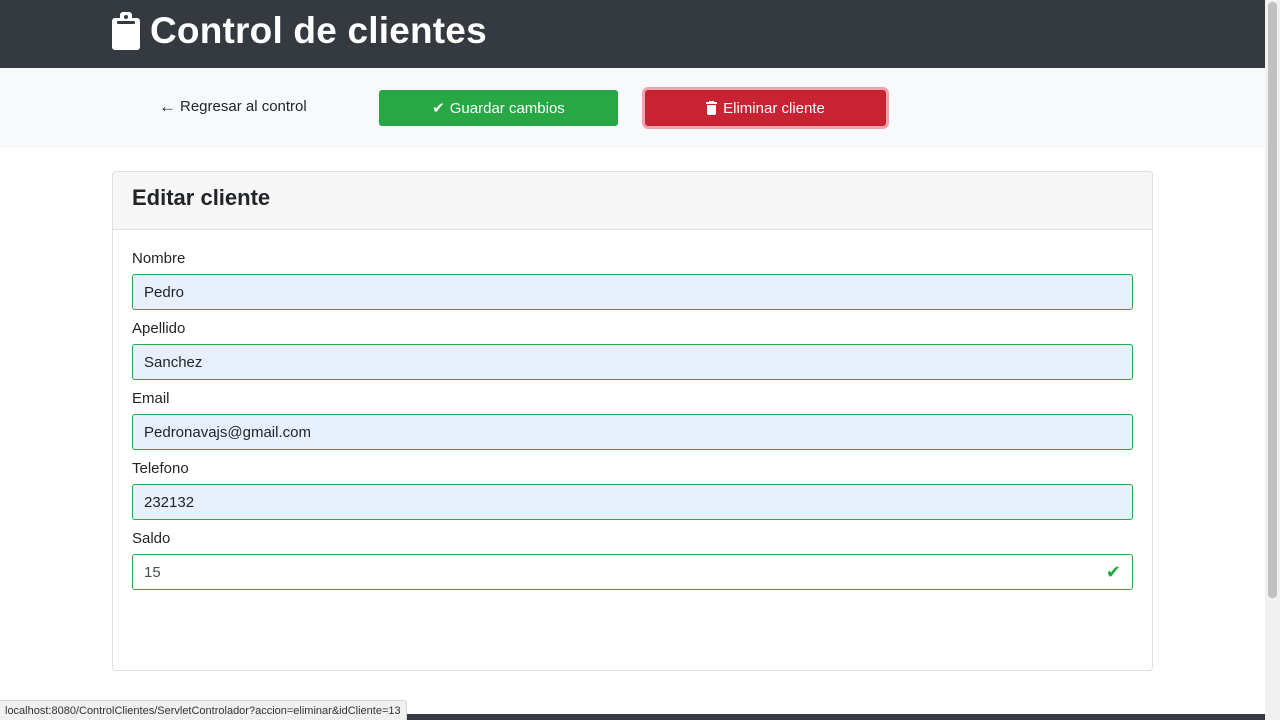  I want to click on delete-button-label: Eliminar cliente, so click(774, 108).